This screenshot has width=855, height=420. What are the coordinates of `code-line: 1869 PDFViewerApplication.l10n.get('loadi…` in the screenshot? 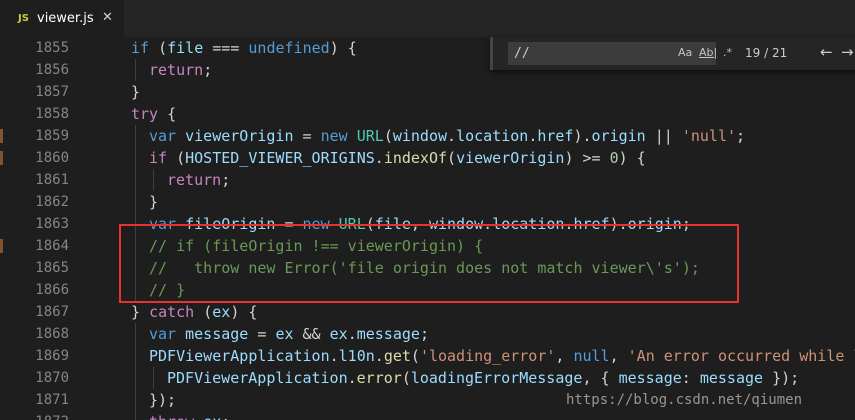 It's located at (427, 356).